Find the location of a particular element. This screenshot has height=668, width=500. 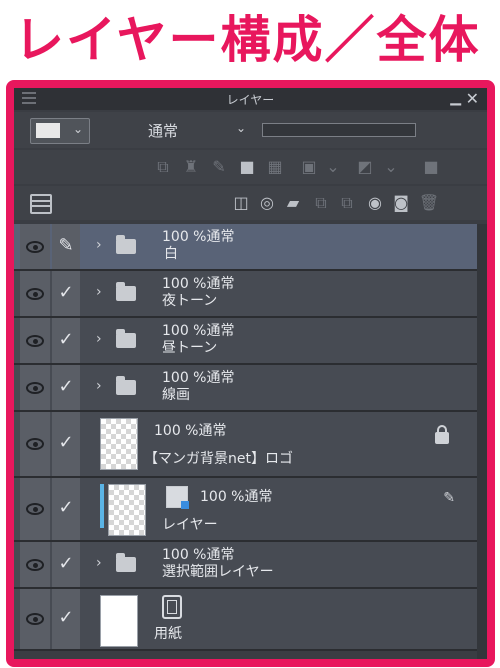

transfer-down-icon: ⧉ is located at coordinates (321, 203).